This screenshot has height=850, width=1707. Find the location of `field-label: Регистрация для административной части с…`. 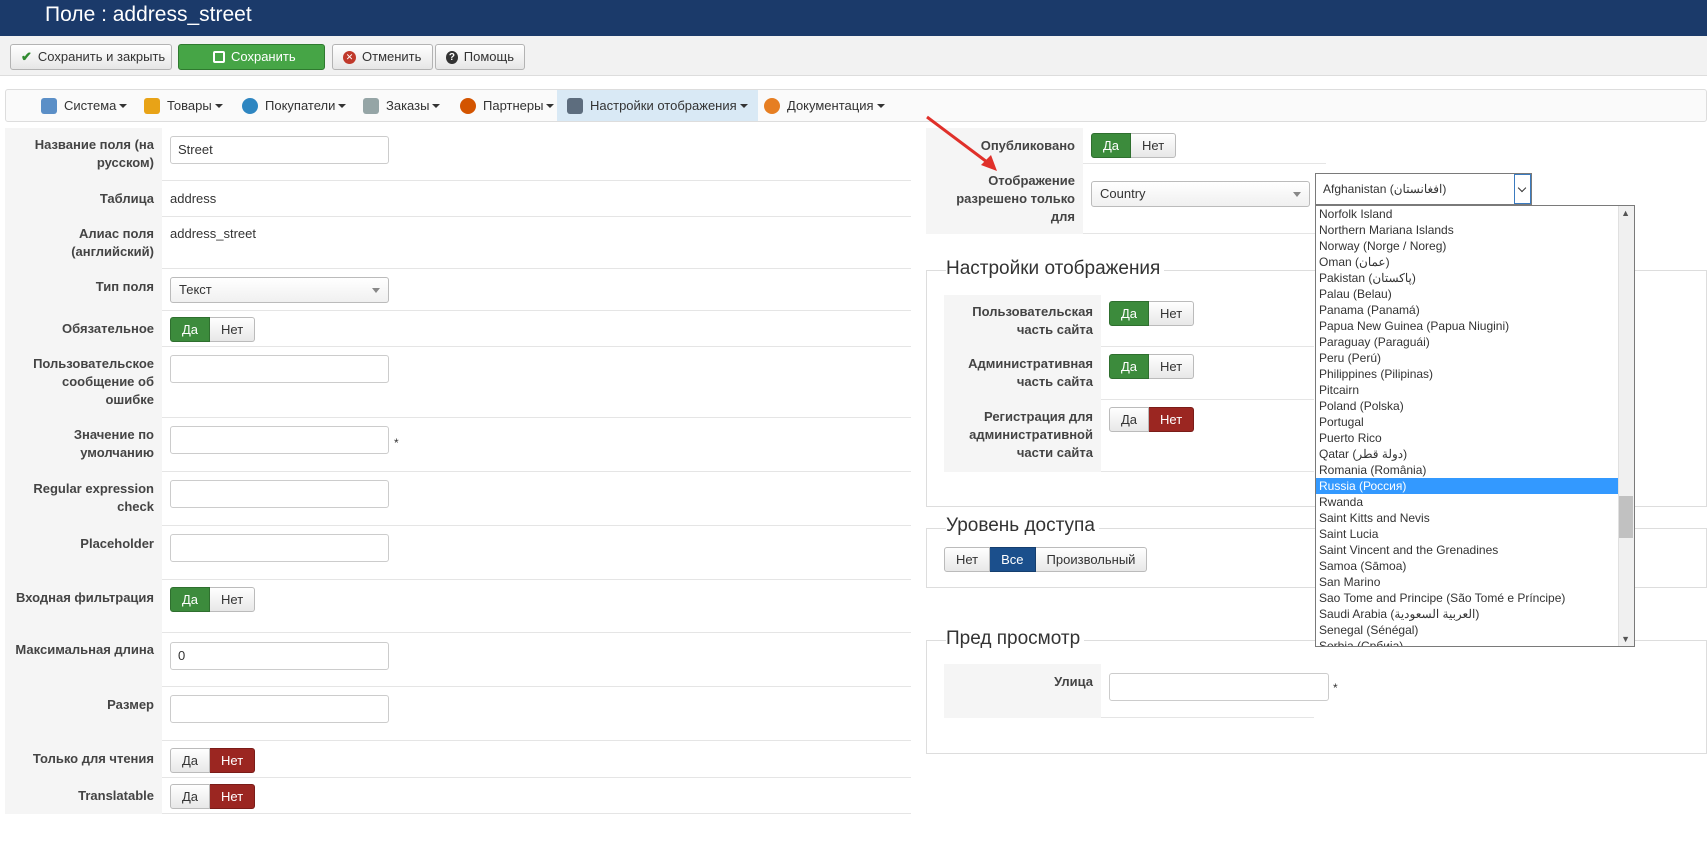

field-label: Регистрация для административной части с… is located at coordinates (1022, 436).